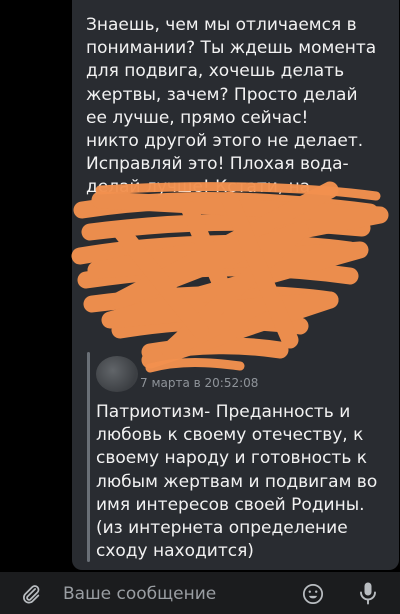 The image size is (400, 614). Describe the element at coordinates (368, 593) in the screenshot. I see `microphone-icon` at that location.